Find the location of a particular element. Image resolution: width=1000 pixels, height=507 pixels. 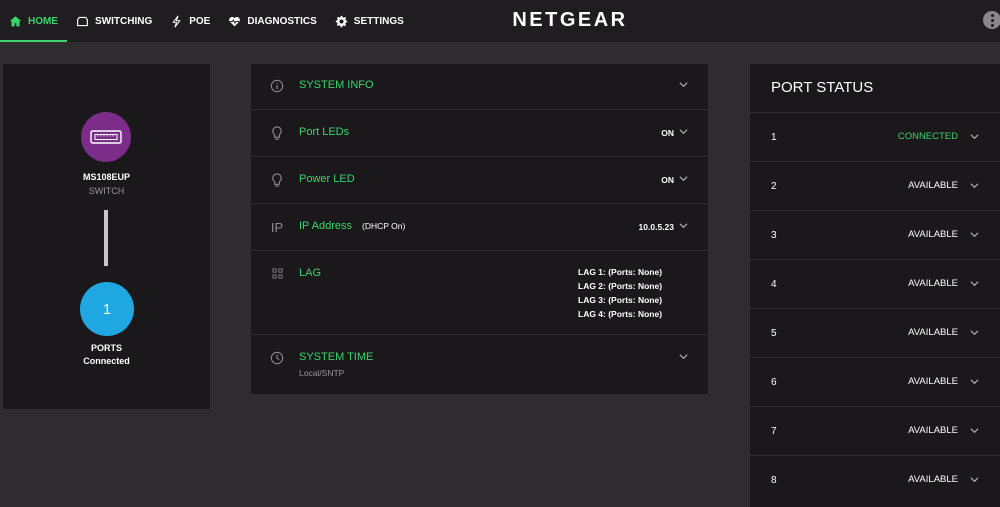

netgear-logo: NETGEAR is located at coordinates (570, 20).